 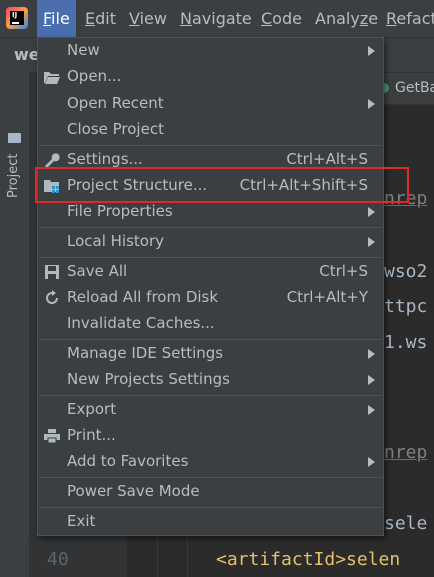 I want to click on menu-item-shortcut: Ctrl+Alt+Y, so click(x=327, y=297).